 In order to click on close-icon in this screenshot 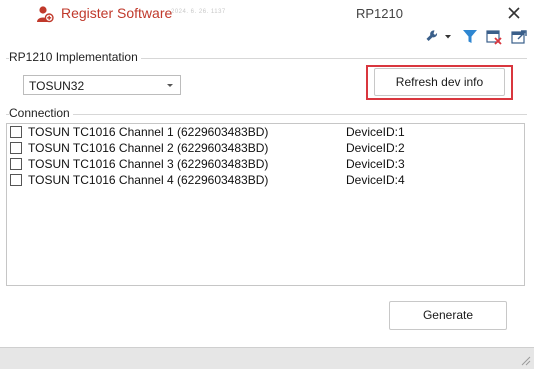, I will do `click(514, 13)`.